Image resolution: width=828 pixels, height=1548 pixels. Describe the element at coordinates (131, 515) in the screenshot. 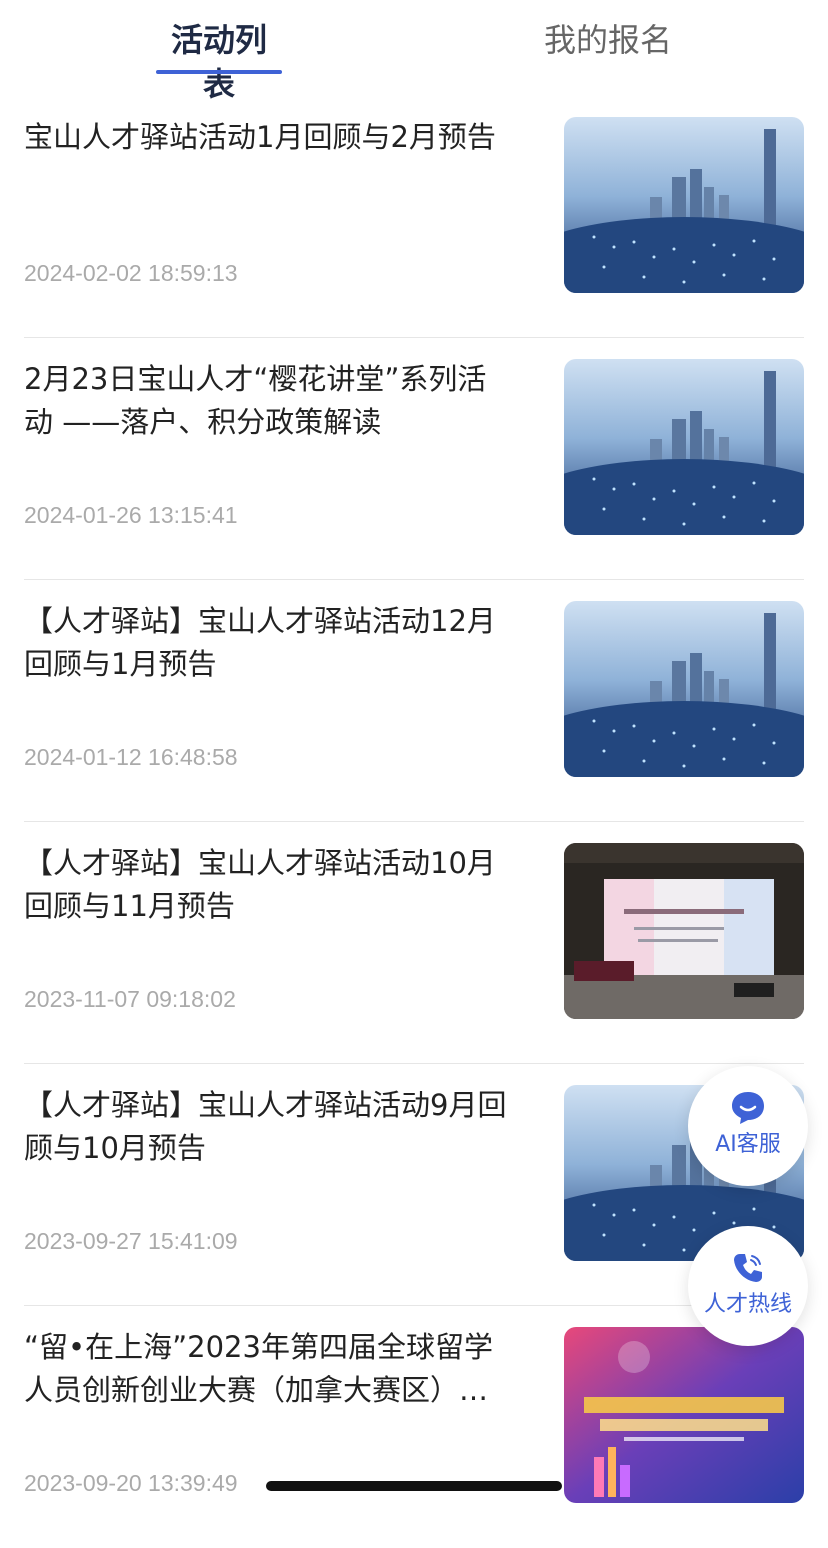

I see `item-date: 2024-01-26 13:15:41` at that location.